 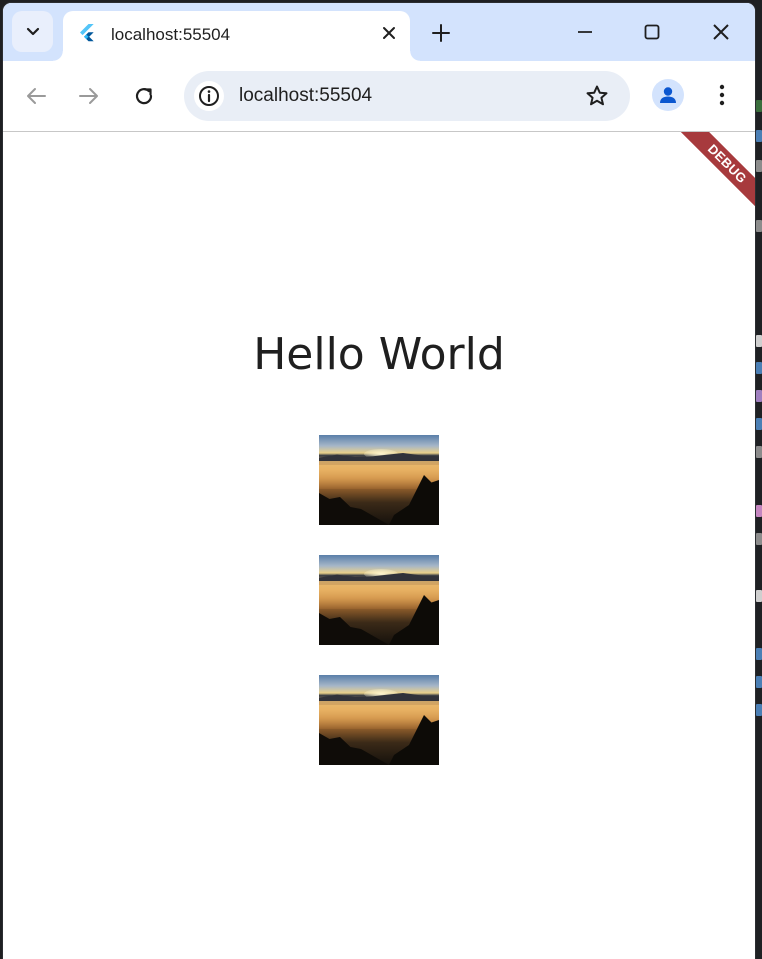 I want to click on minimize-button, so click(x=585, y=32).